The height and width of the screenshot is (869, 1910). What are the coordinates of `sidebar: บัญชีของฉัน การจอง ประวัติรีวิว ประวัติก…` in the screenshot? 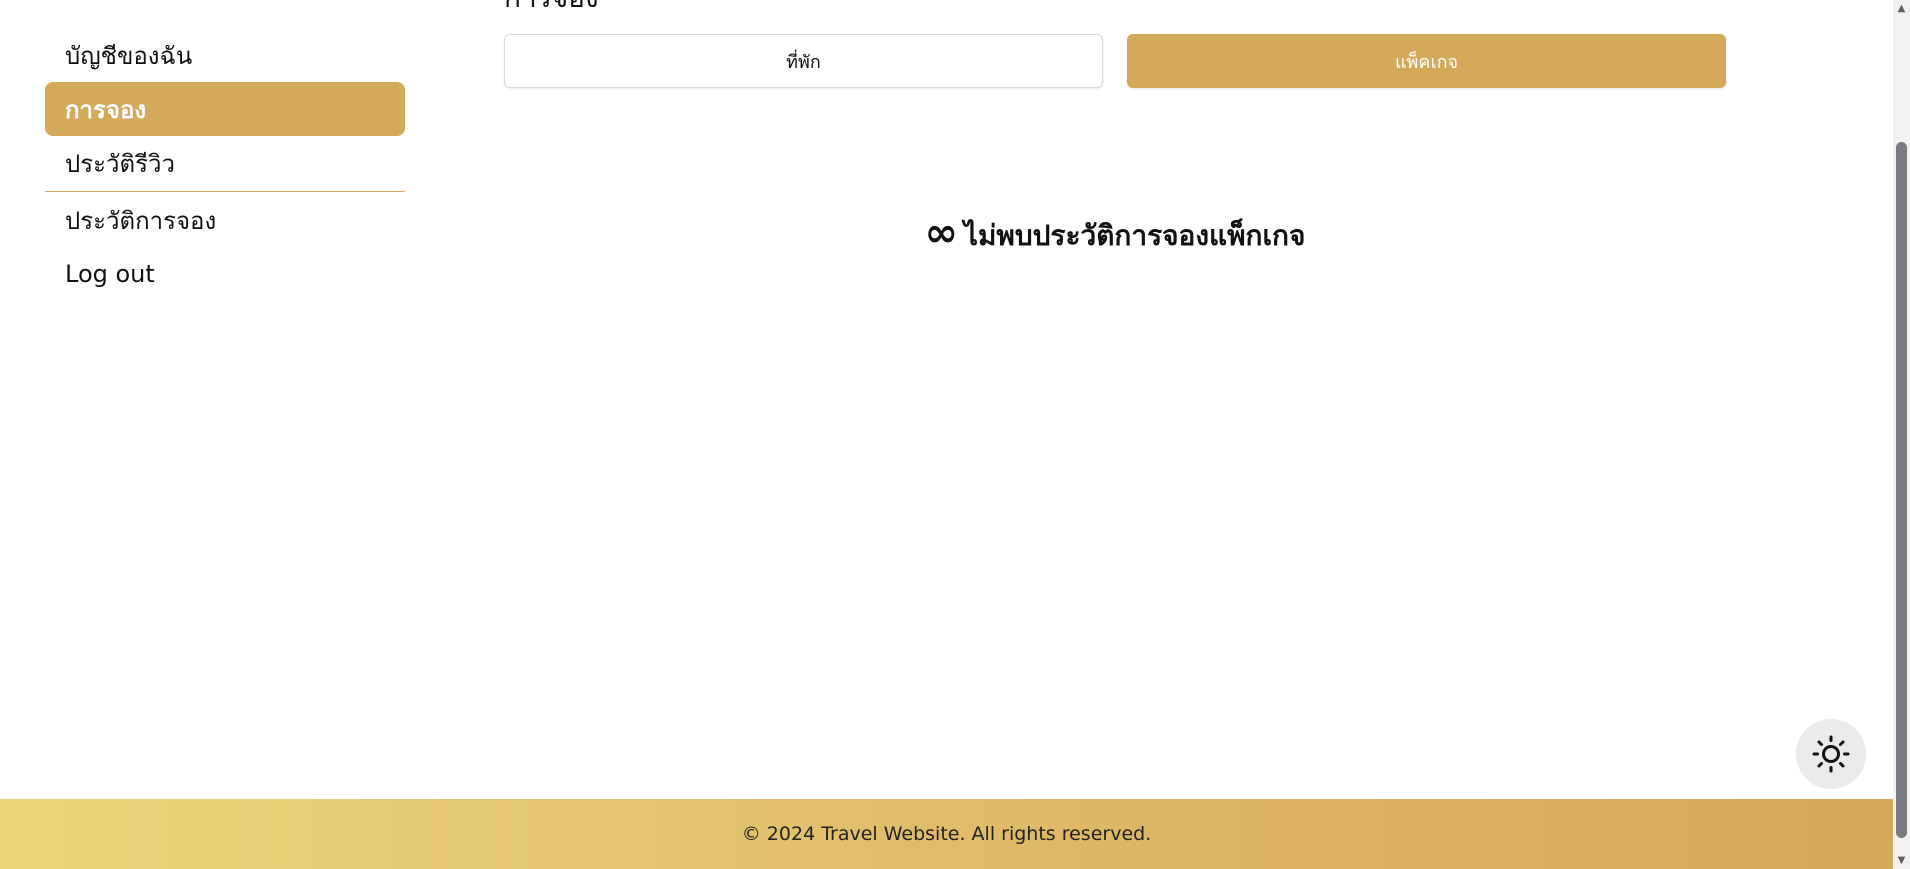 It's located at (225, 164).